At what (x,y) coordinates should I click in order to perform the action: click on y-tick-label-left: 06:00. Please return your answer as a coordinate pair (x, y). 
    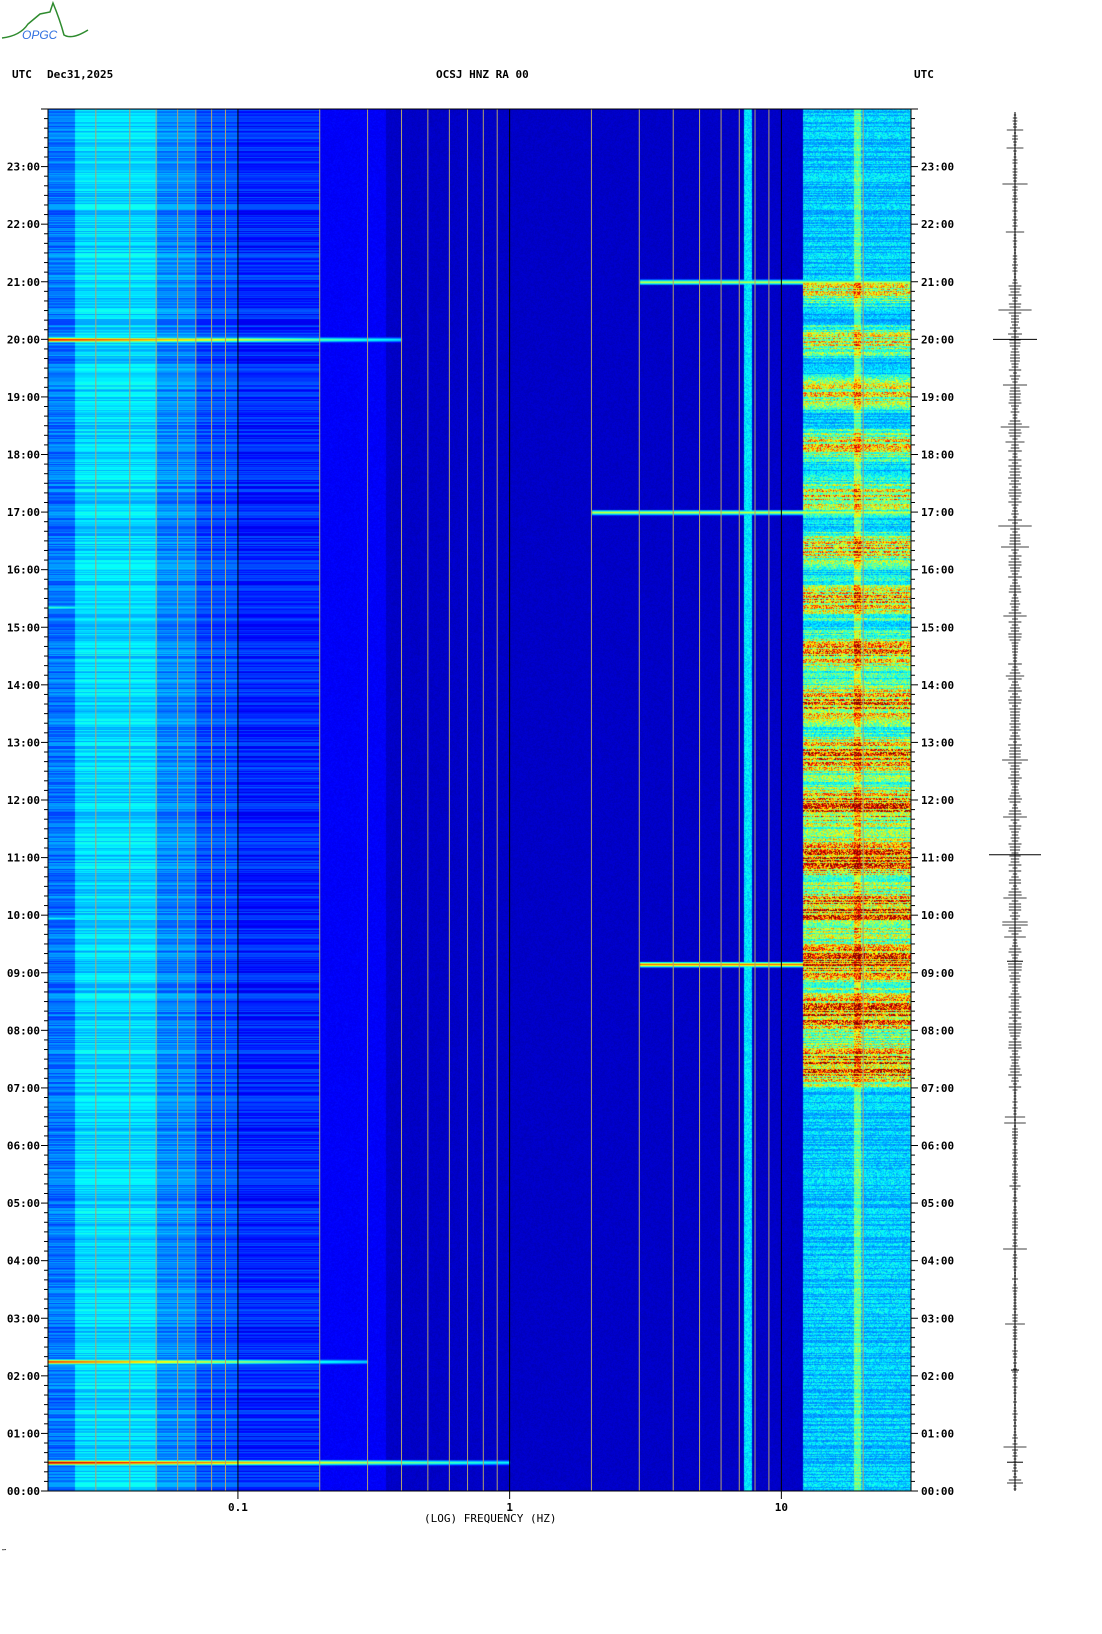
    Looking at the image, I should click on (23, 1146).